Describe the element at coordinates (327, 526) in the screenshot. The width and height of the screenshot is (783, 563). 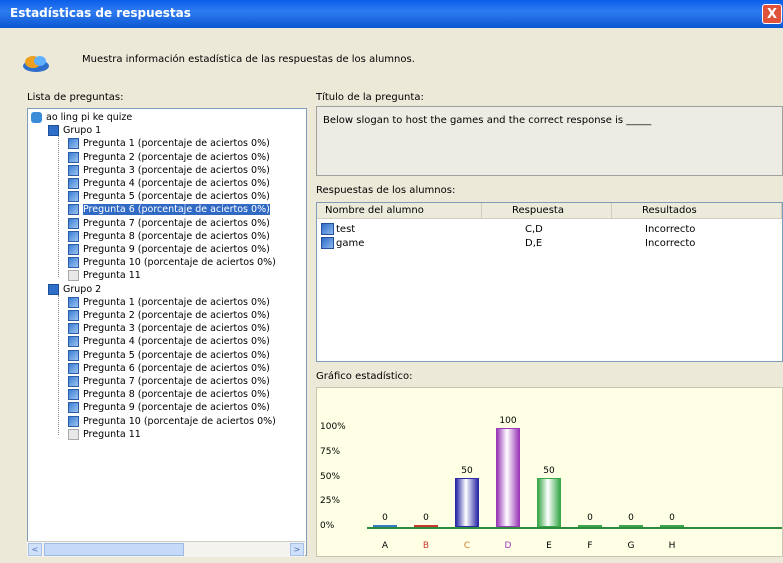
I see `y-tick-label: 0%` at that location.